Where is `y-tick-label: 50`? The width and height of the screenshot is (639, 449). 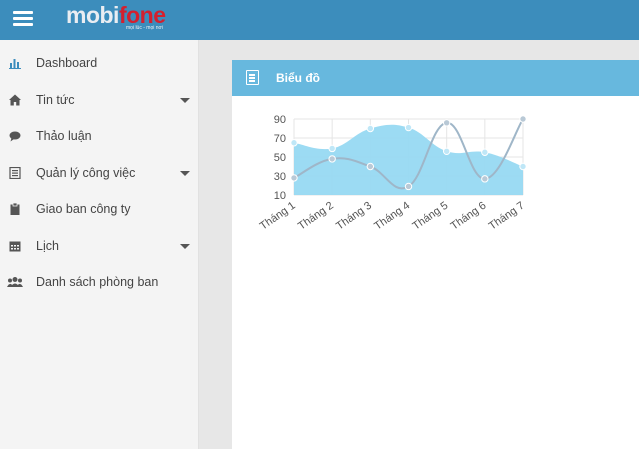
y-tick-label: 50 is located at coordinates (280, 158).